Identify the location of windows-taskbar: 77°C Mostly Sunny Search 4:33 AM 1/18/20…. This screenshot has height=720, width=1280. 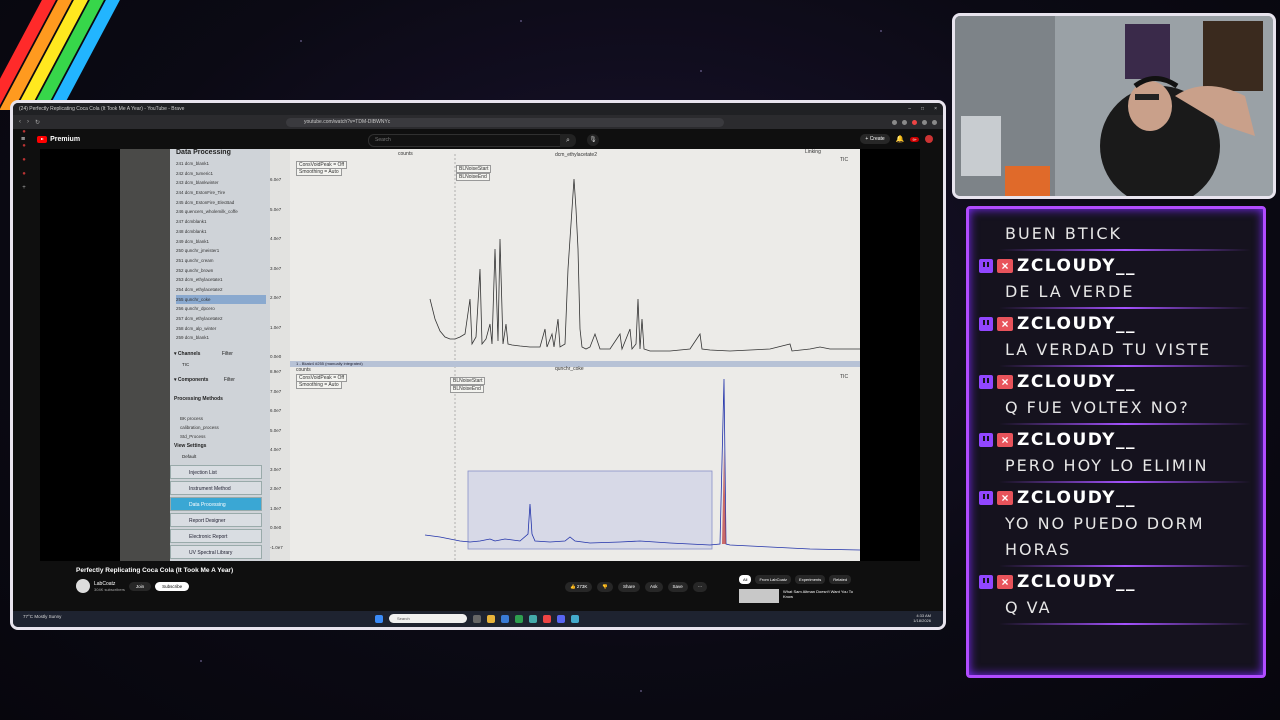
(478, 619).